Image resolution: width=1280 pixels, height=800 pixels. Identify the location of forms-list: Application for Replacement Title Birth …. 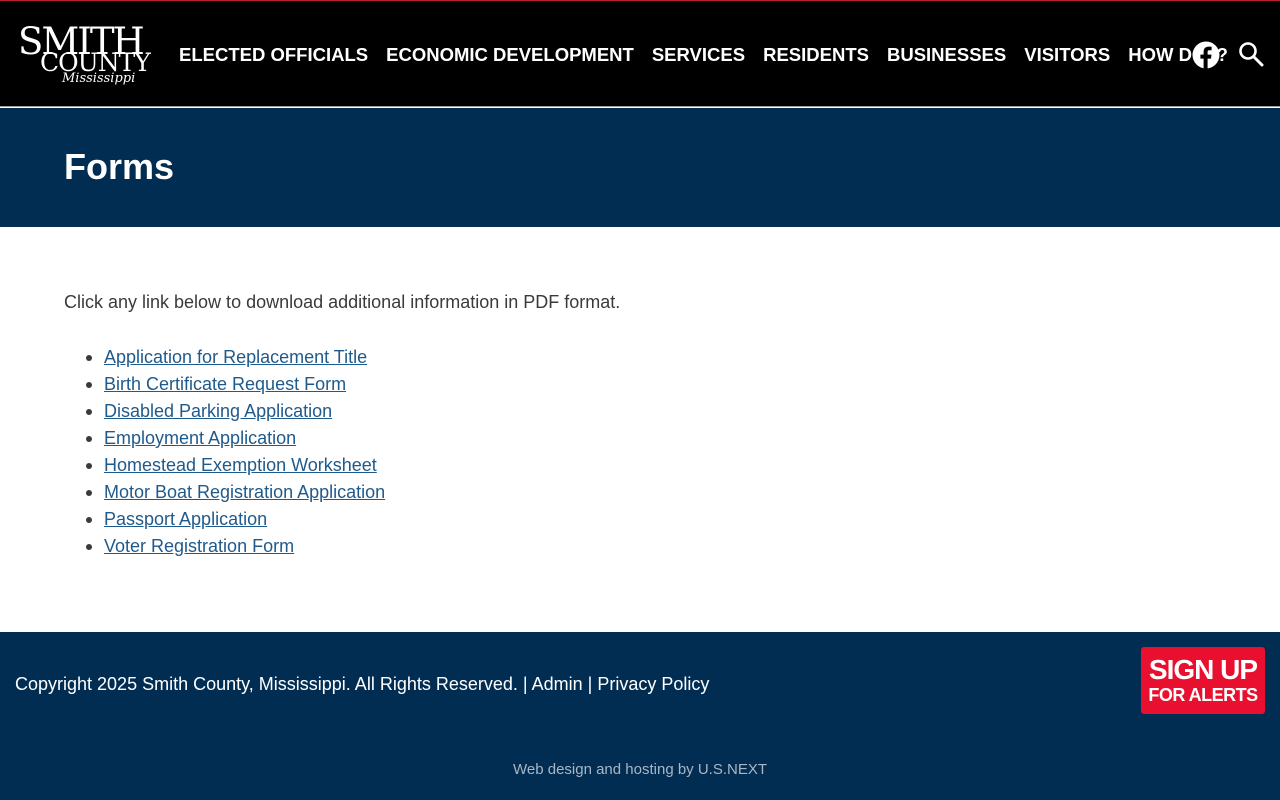
(235, 452).